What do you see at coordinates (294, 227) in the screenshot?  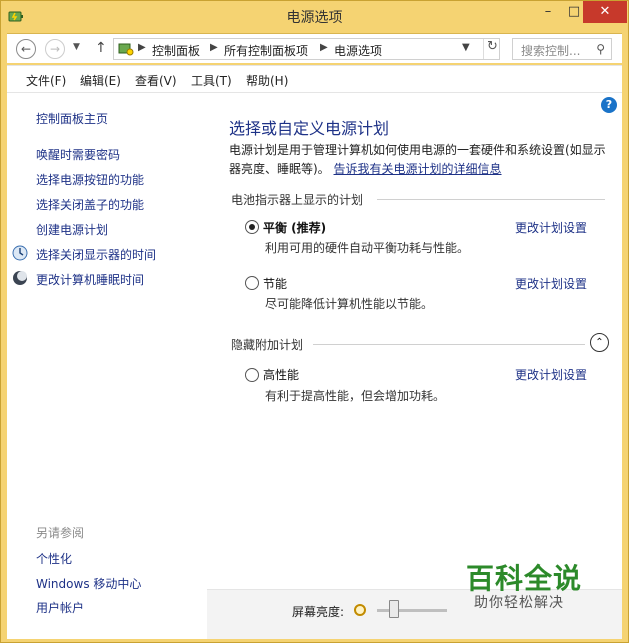 I see `plan-balanced-name: 平衡 (推荐)` at bounding box center [294, 227].